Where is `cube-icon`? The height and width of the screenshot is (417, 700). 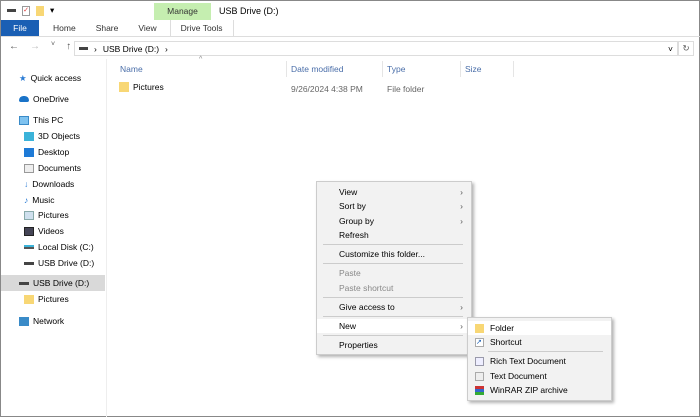
cube-icon is located at coordinates (29, 136).